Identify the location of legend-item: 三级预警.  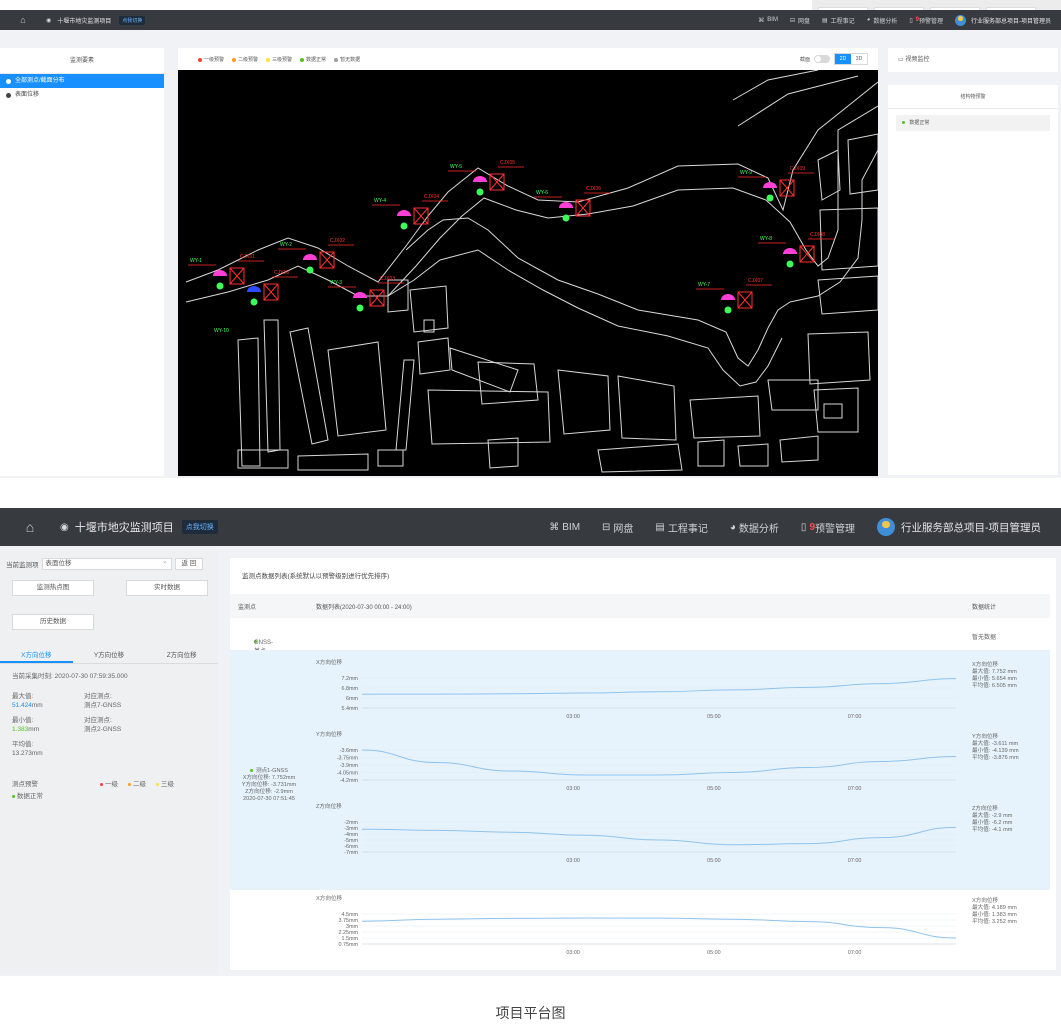
(279, 59).